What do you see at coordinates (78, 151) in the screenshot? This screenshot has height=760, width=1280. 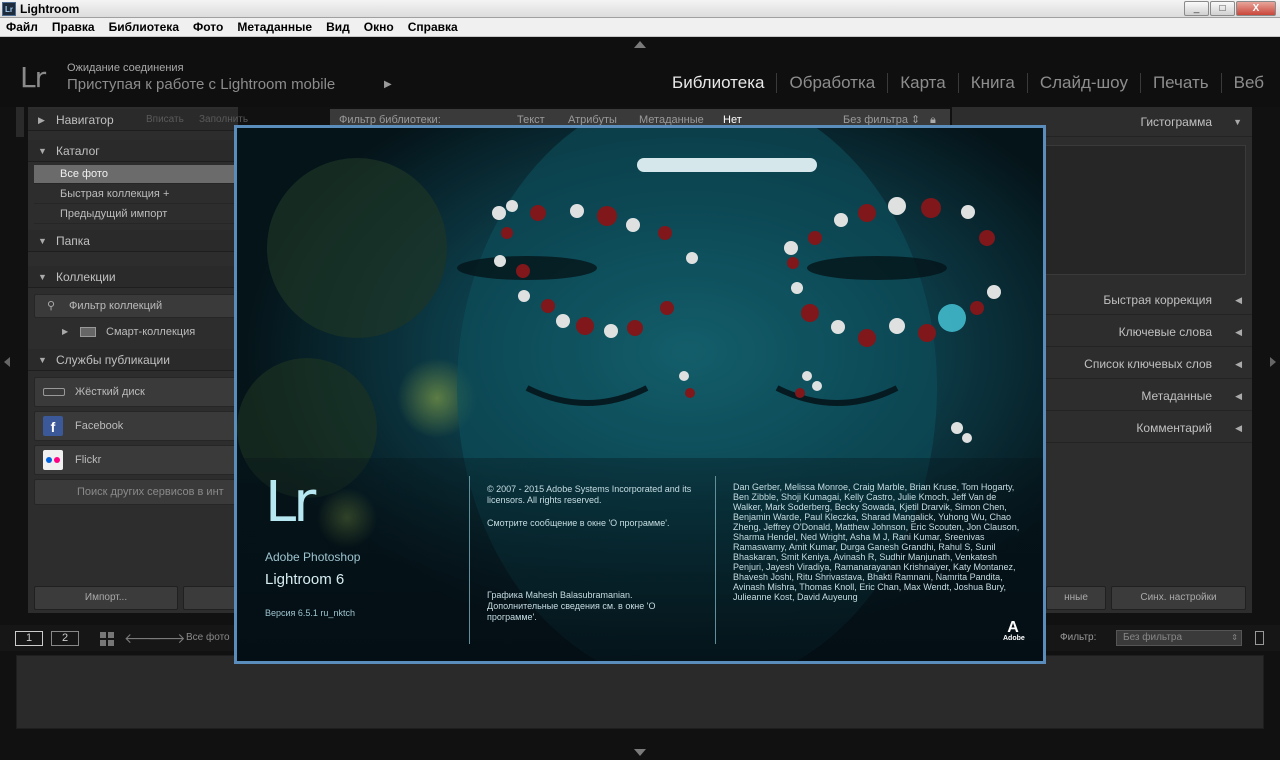 I see `catalog-title: Каталог` at bounding box center [78, 151].